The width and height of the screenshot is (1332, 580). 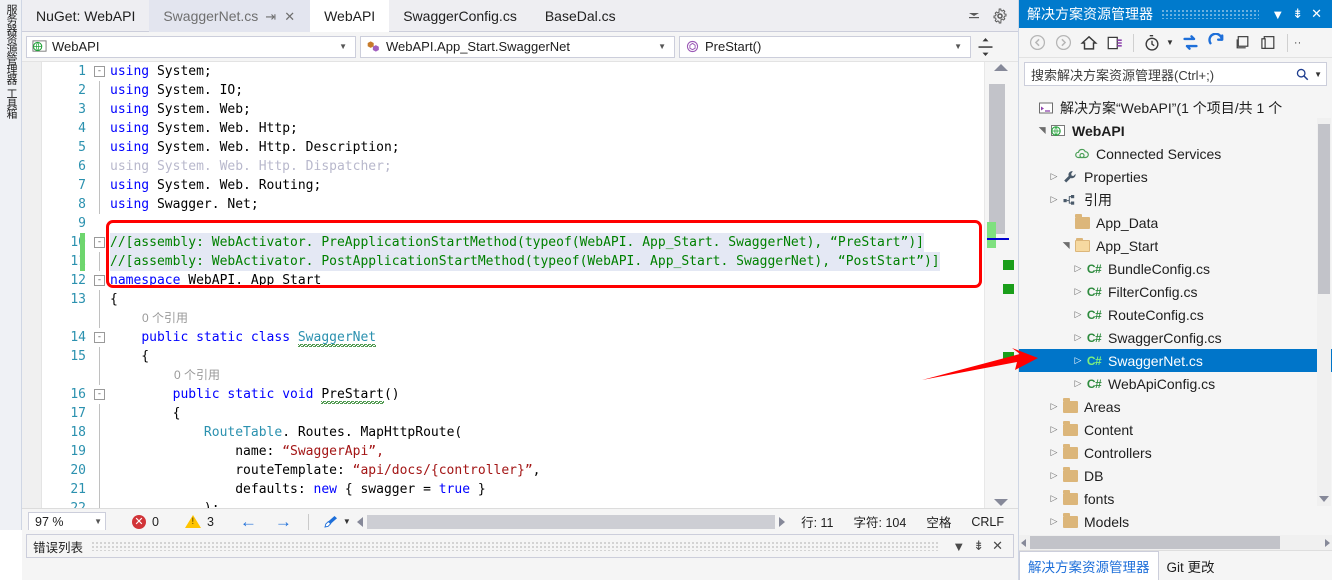 I want to click on code-line: 7 using System. Web. Routing;, so click(x=513, y=185).